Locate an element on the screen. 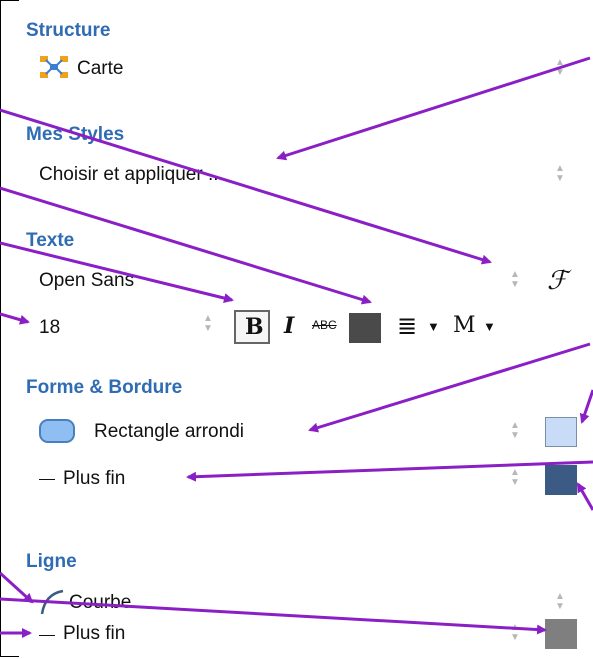 The width and height of the screenshot is (593, 659). section-text-title: Texte is located at coordinates (50, 240).